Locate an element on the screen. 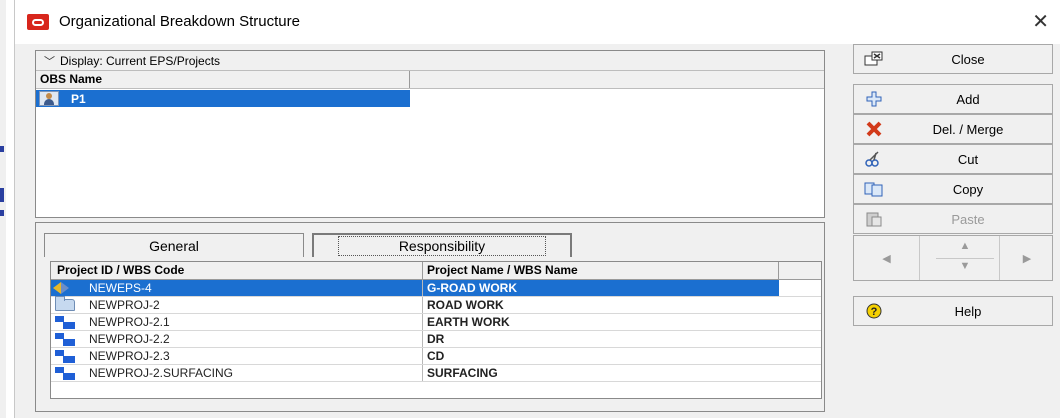  add-button-label: Add is located at coordinates (968, 99).